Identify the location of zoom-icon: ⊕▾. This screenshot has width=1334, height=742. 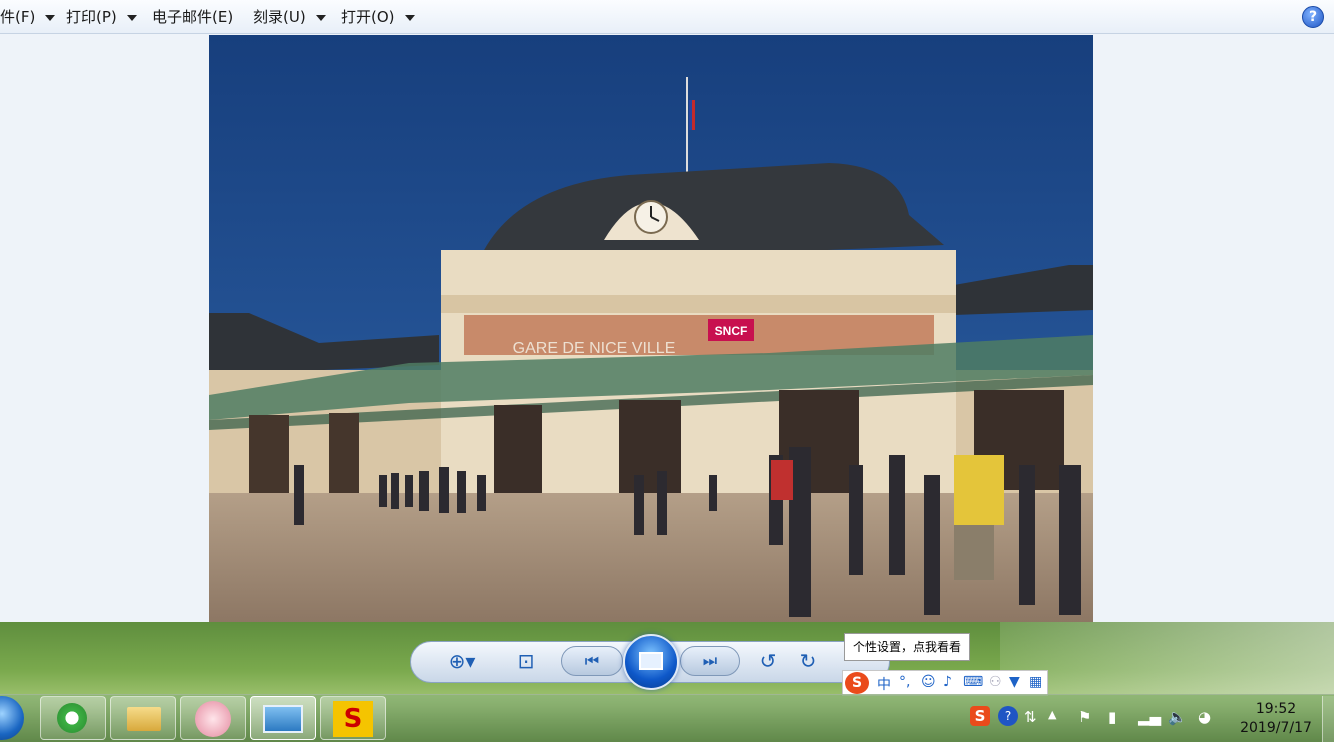
(462, 661).